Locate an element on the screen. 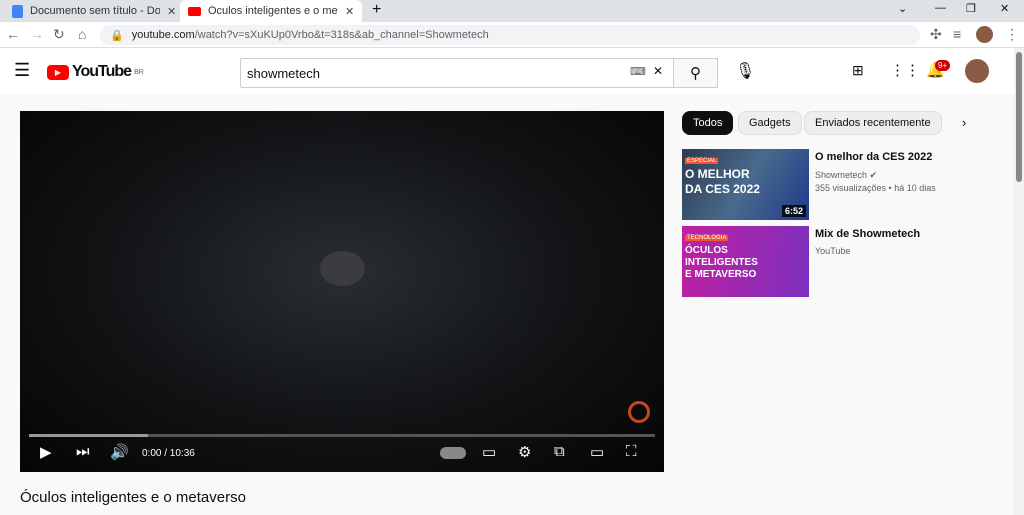 This screenshot has height=515, width=1024. youtube-icon is located at coordinates (194, 11).